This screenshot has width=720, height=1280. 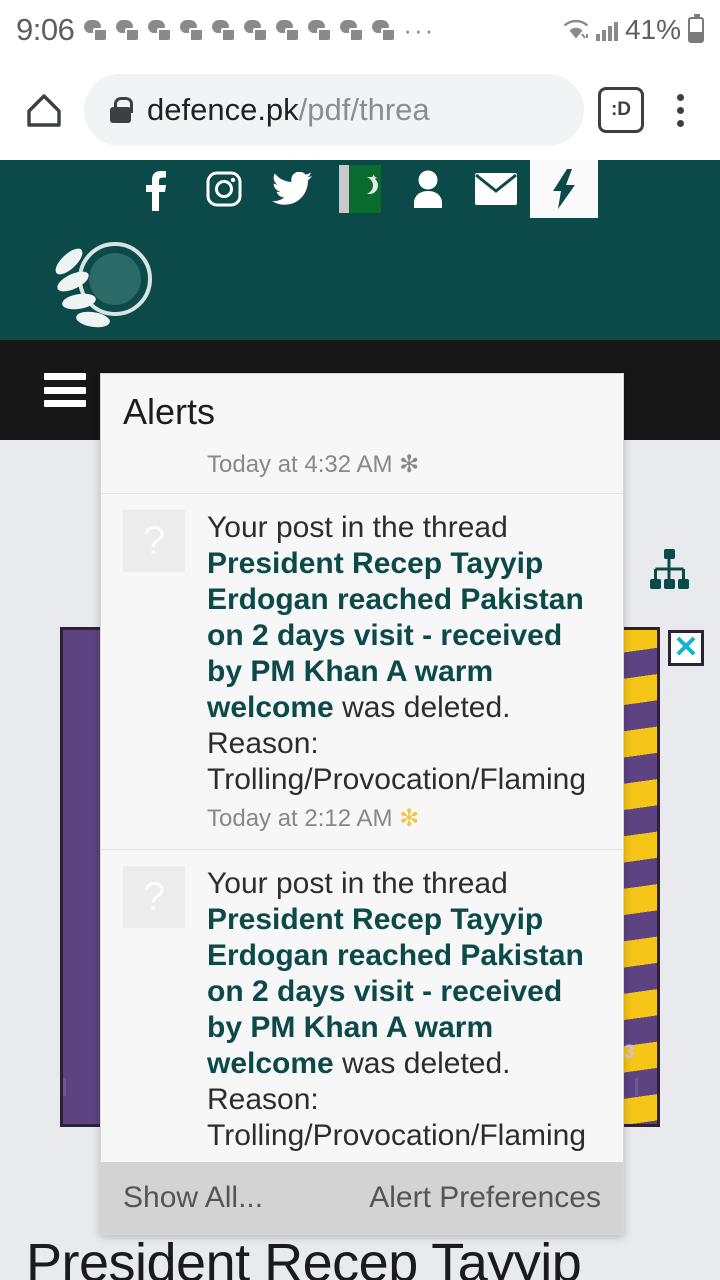 I want to click on tab-count-button: :D, so click(x=621, y=110).